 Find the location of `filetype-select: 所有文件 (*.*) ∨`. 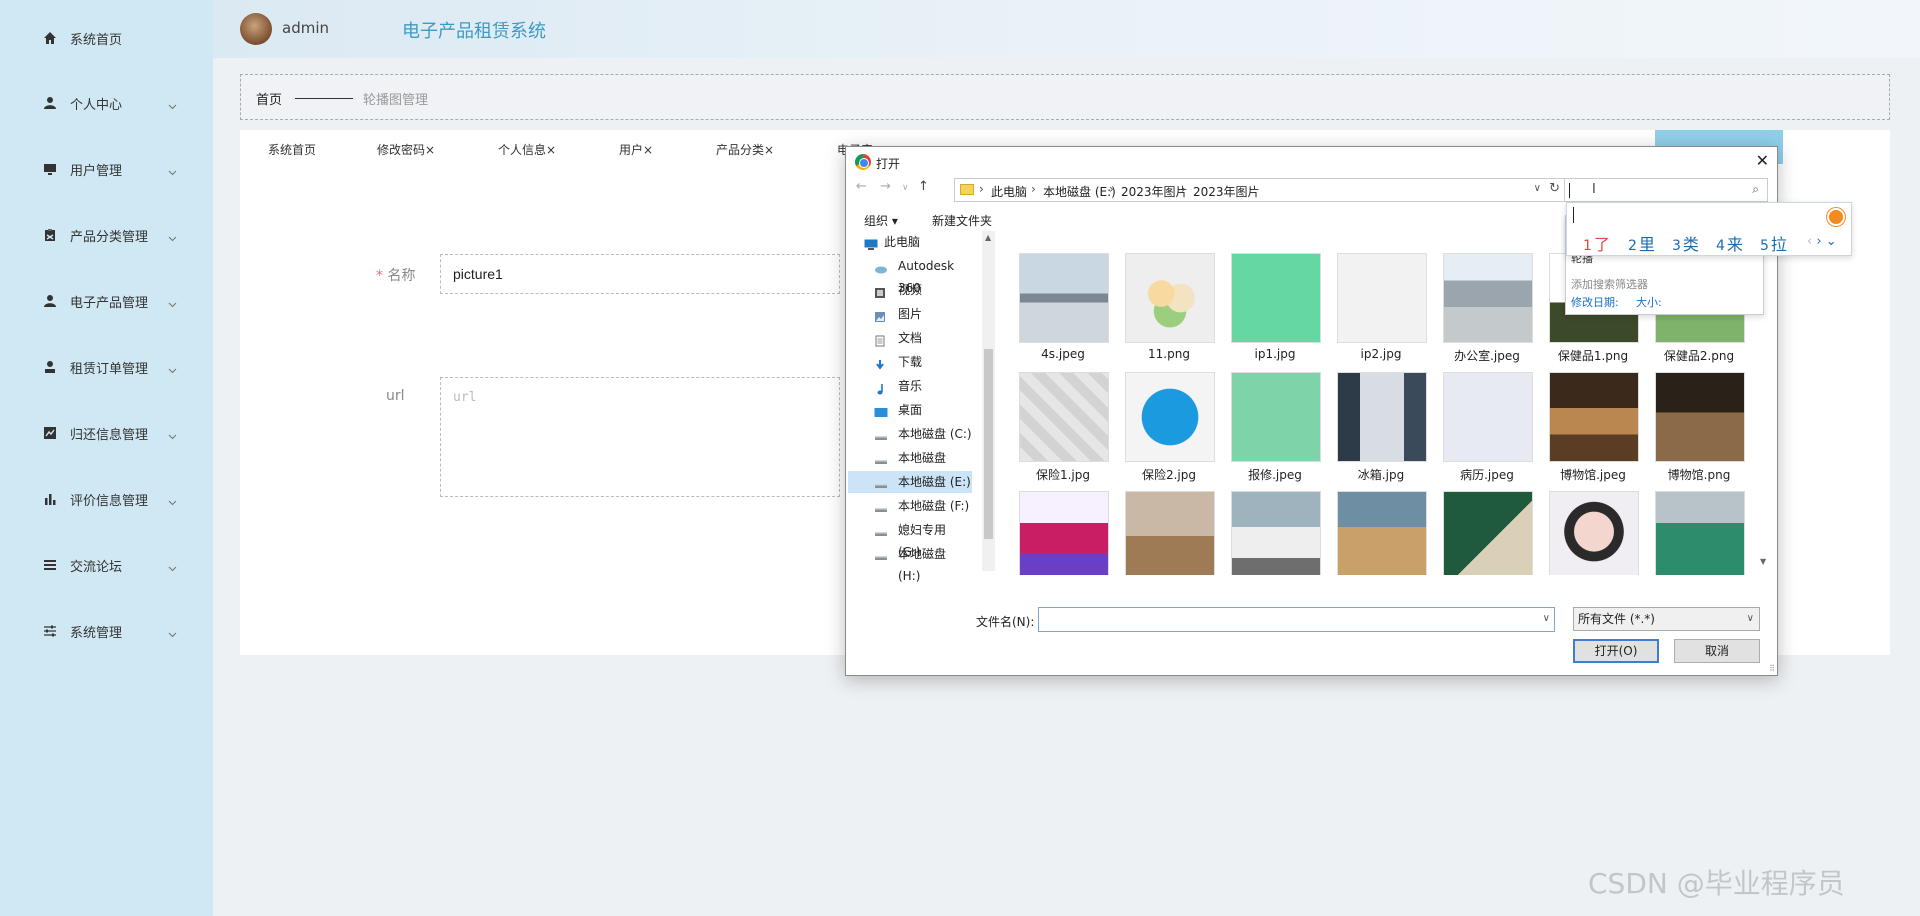

filetype-select: 所有文件 (*.*) ∨ is located at coordinates (1666, 619).